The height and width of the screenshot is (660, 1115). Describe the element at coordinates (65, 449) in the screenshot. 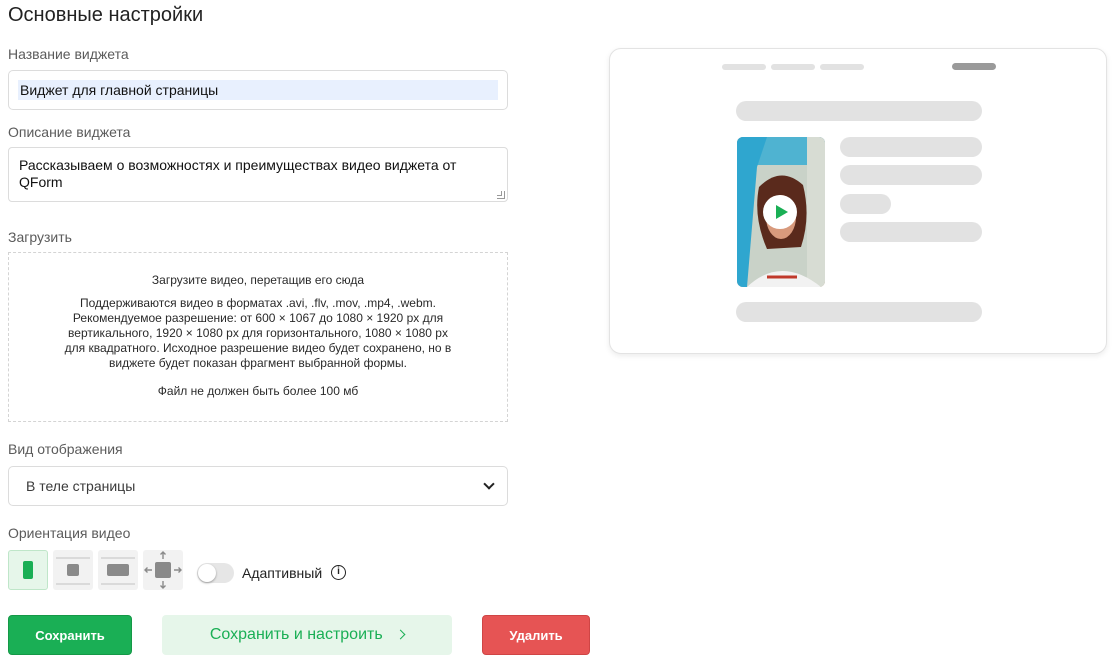

I see `display-mode-label: Вид отображения` at that location.